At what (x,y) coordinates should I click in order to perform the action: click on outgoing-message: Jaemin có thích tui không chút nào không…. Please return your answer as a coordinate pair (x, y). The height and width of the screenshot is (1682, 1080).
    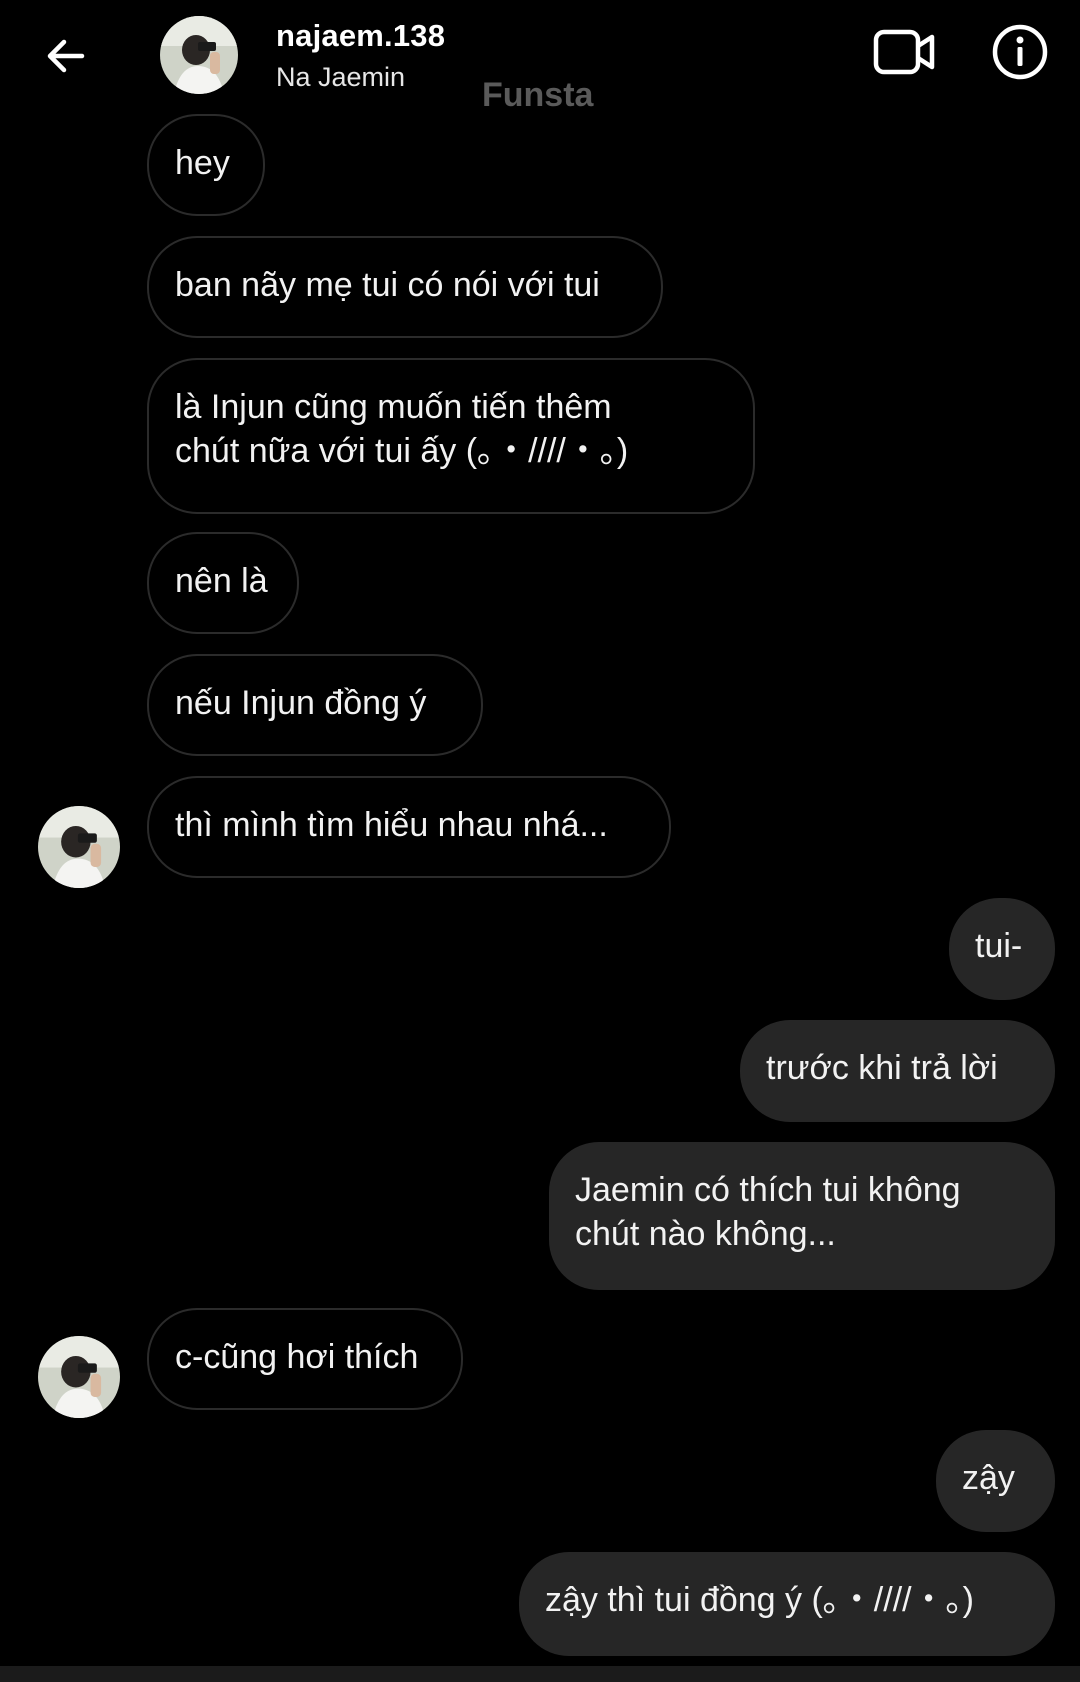
    Looking at the image, I should click on (802, 1216).